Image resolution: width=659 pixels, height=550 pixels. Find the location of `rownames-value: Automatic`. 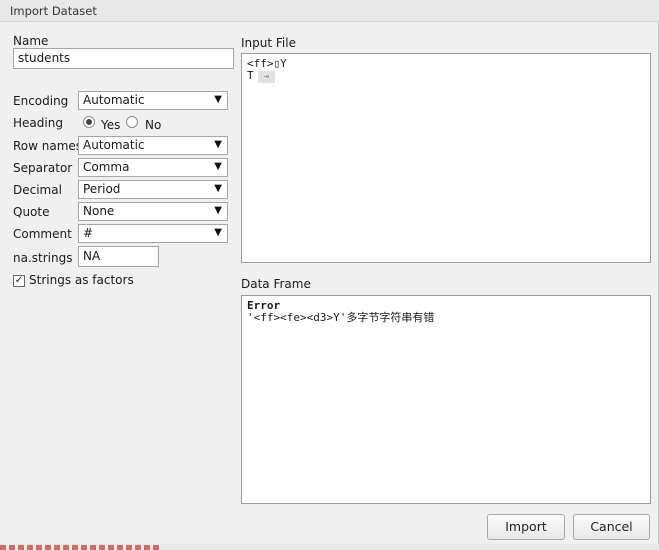

rownames-value: Automatic is located at coordinates (114, 145).